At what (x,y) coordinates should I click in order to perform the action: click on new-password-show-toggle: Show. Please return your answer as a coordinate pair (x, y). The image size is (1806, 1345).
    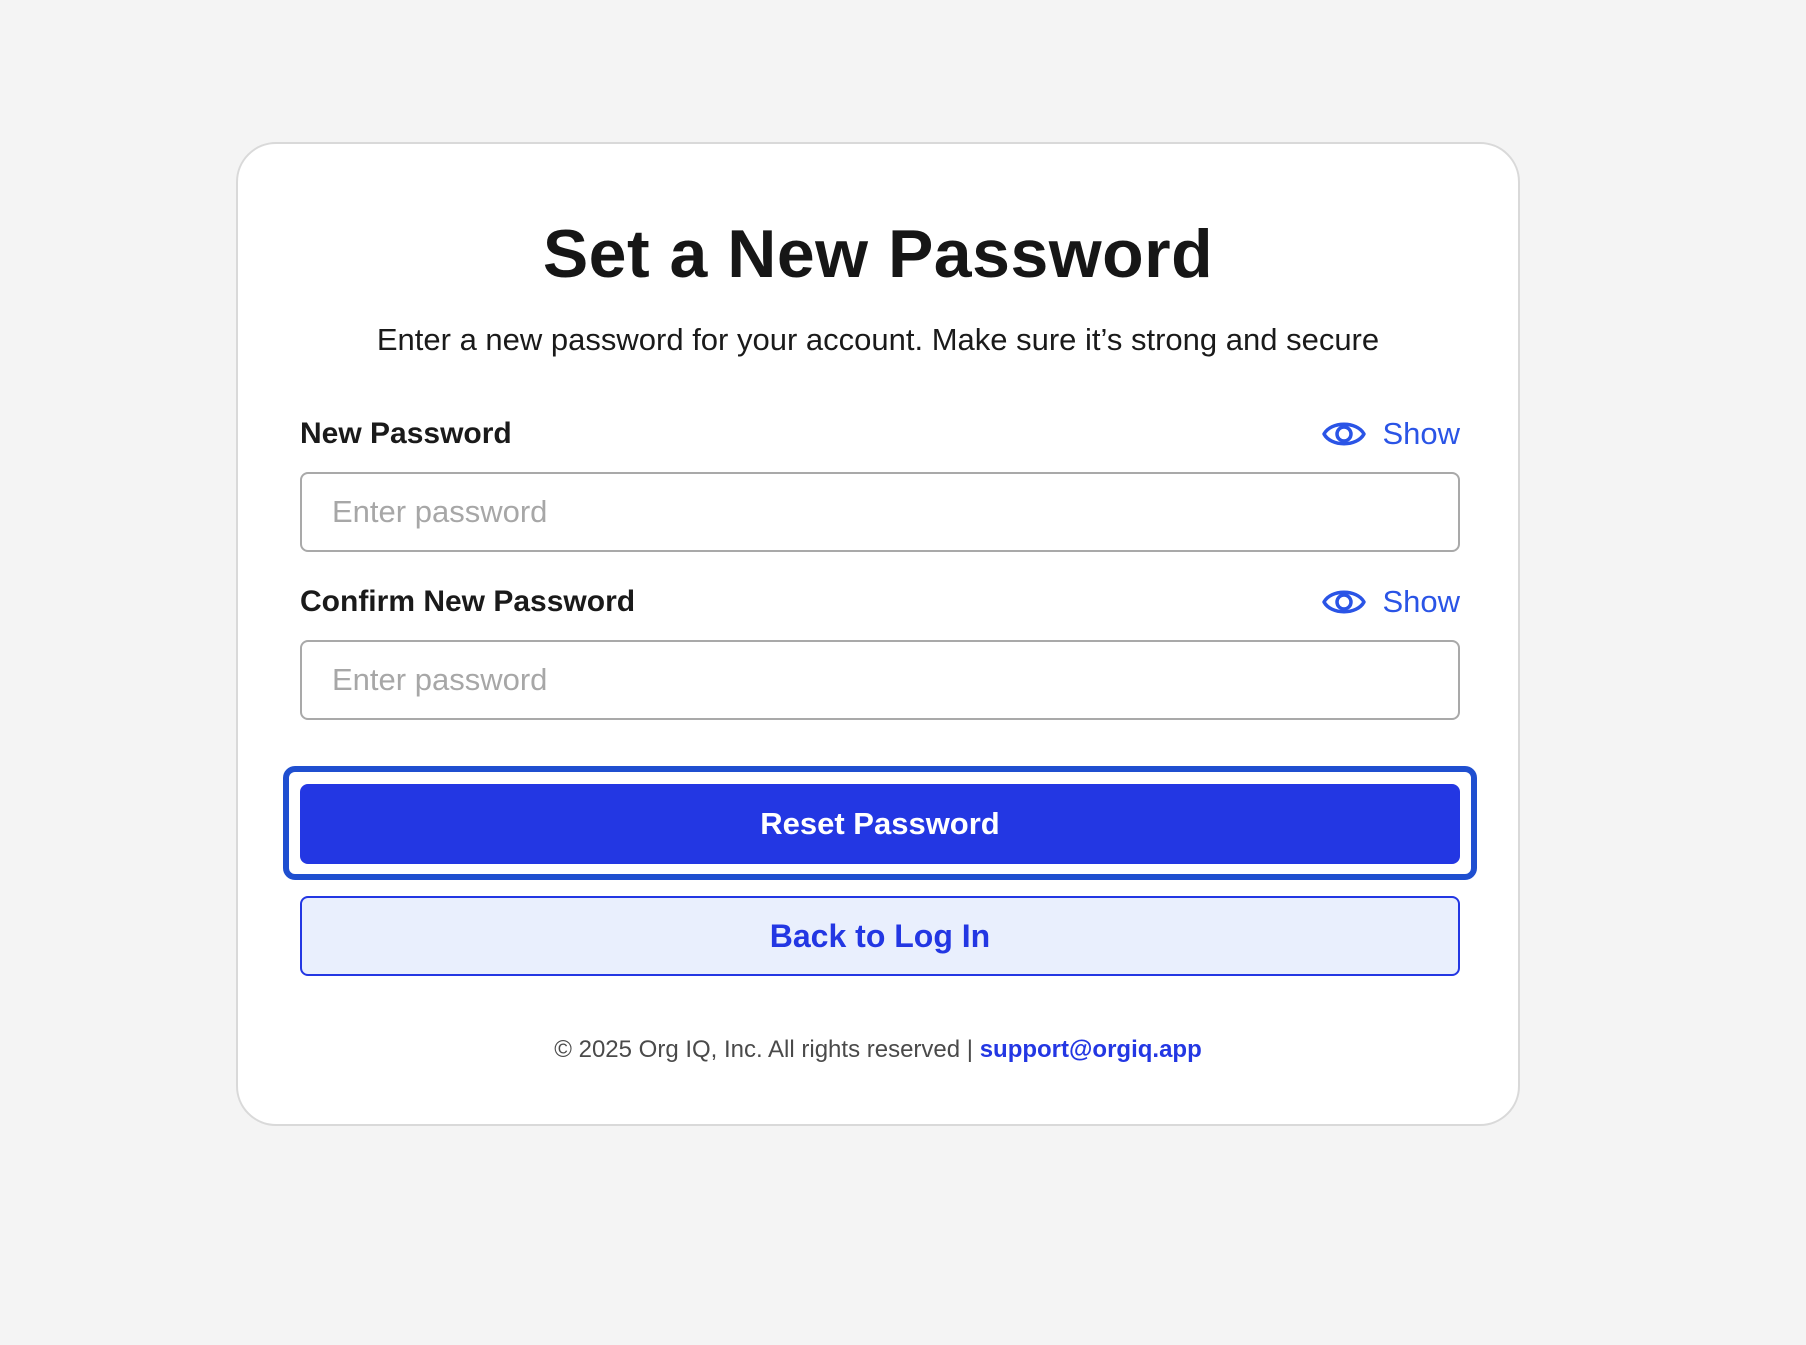
    Looking at the image, I should click on (1391, 434).